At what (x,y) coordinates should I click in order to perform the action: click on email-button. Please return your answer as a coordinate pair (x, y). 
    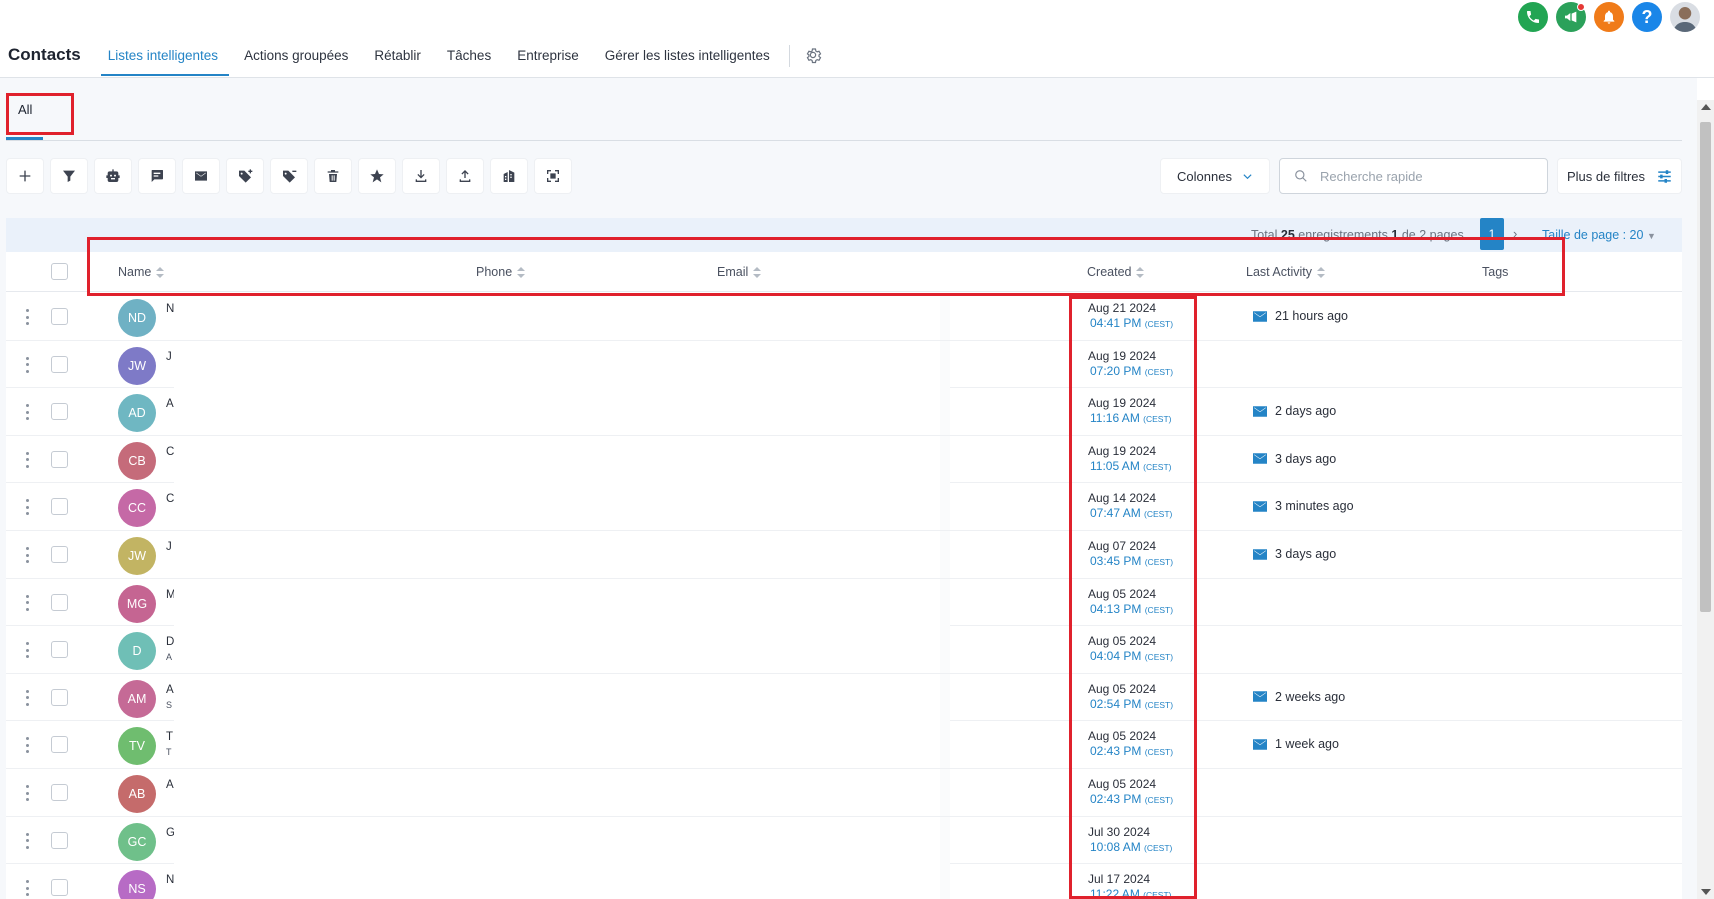
    Looking at the image, I should click on (201, 176).